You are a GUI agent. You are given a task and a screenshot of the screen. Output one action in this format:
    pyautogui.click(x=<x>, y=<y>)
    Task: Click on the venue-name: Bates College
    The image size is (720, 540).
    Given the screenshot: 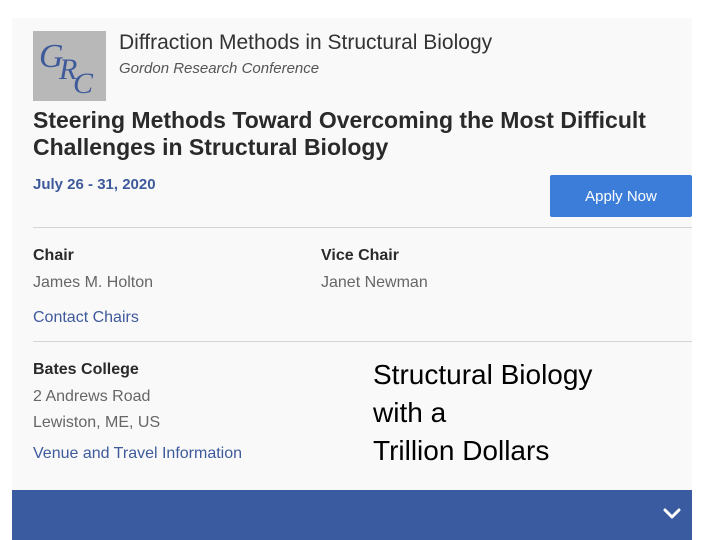 What is the action you would take?
    pyautogui.click(x=86, y=369)
    